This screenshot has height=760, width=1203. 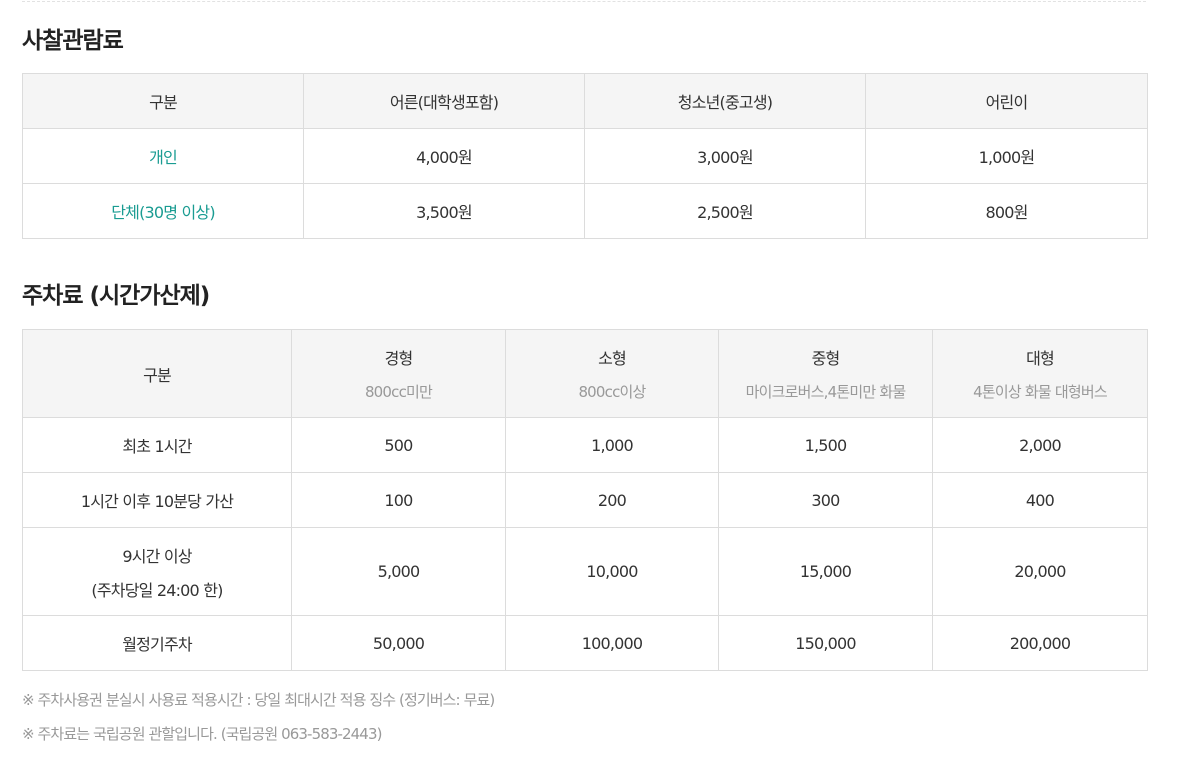 What do you see at coordinates (612, 571) in the screenshot?
I see `fee-cell: 10,000` at bounding box center [612, 571].